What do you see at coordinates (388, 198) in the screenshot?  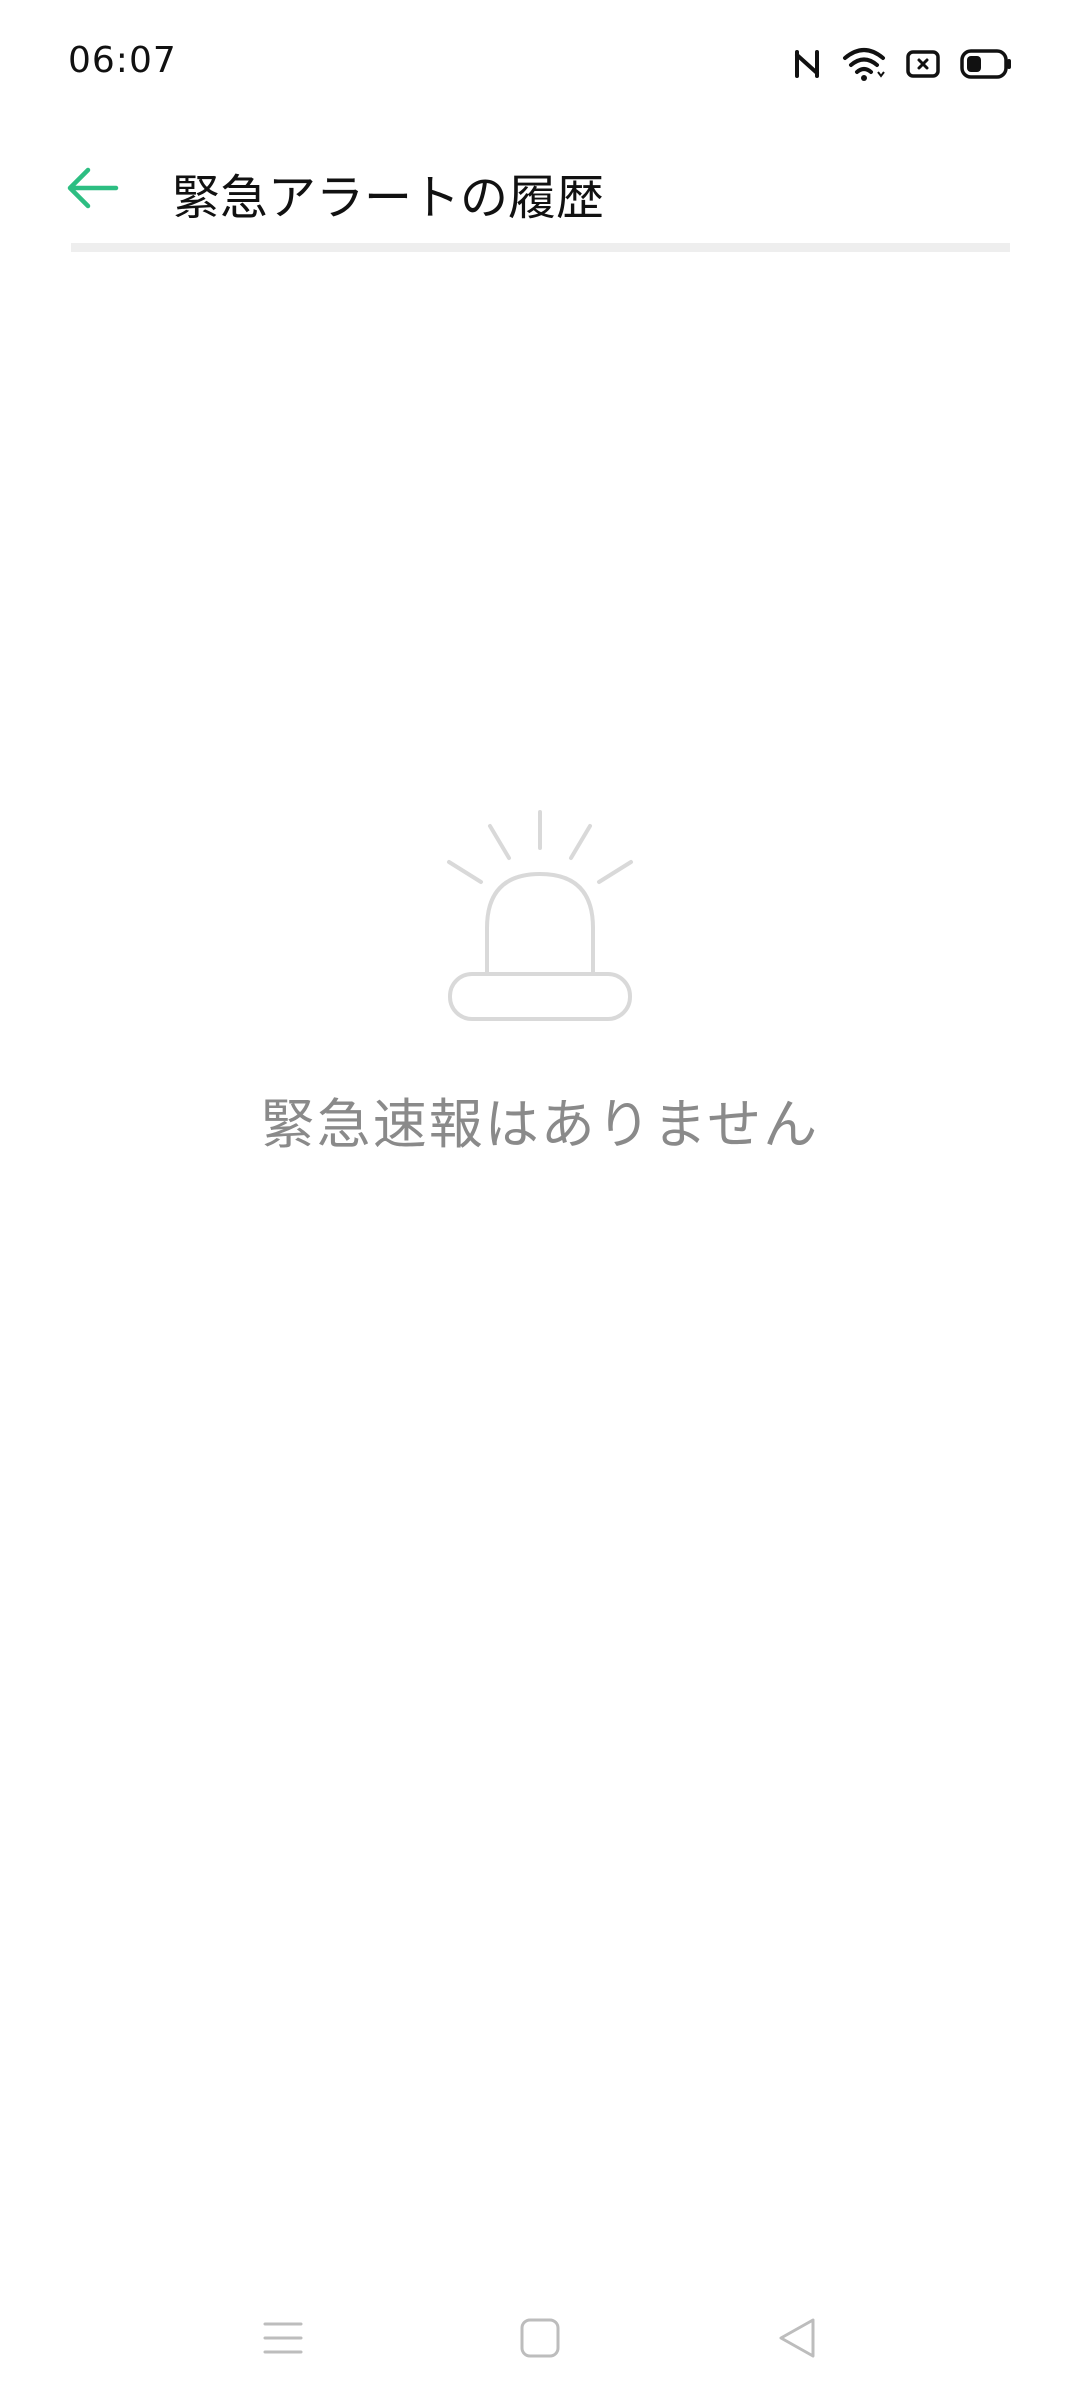 I see `page-title: 緊急アラートの履歴` at bounding box center [388, 198].